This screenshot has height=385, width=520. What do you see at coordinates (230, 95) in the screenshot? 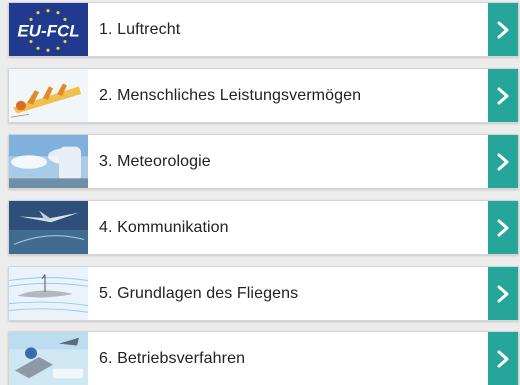
I see `topic-label: 2. Menschliches Leistungsvermögen` at bounding box center [230, 95].